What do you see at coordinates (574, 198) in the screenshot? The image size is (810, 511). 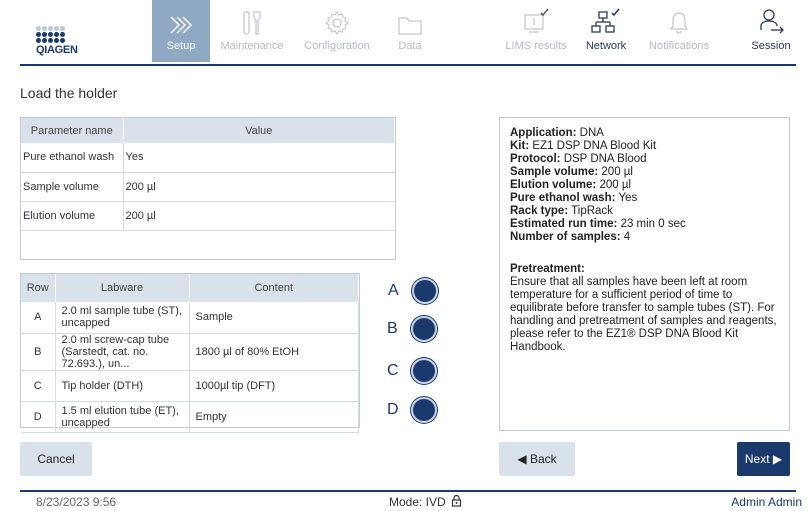 I see `info-line: Pure ethanol wash: Yes` at bounding box center [574, 198].